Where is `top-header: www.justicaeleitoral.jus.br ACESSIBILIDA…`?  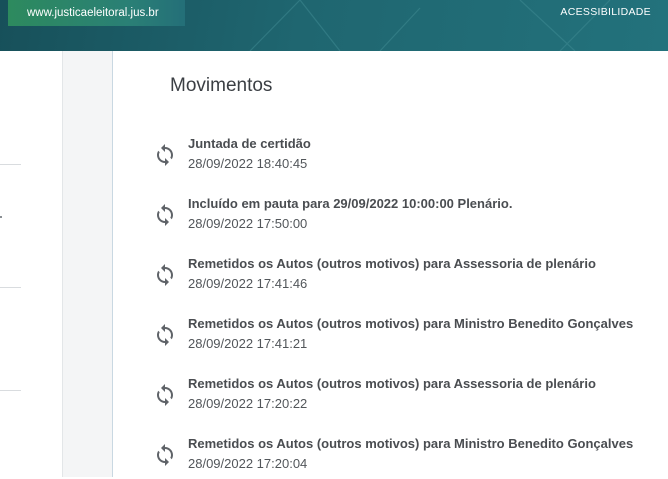 top-header: www.justicaeleitoral.jus.br ACESSIBILIDA… is located at coordinates (334, 25).